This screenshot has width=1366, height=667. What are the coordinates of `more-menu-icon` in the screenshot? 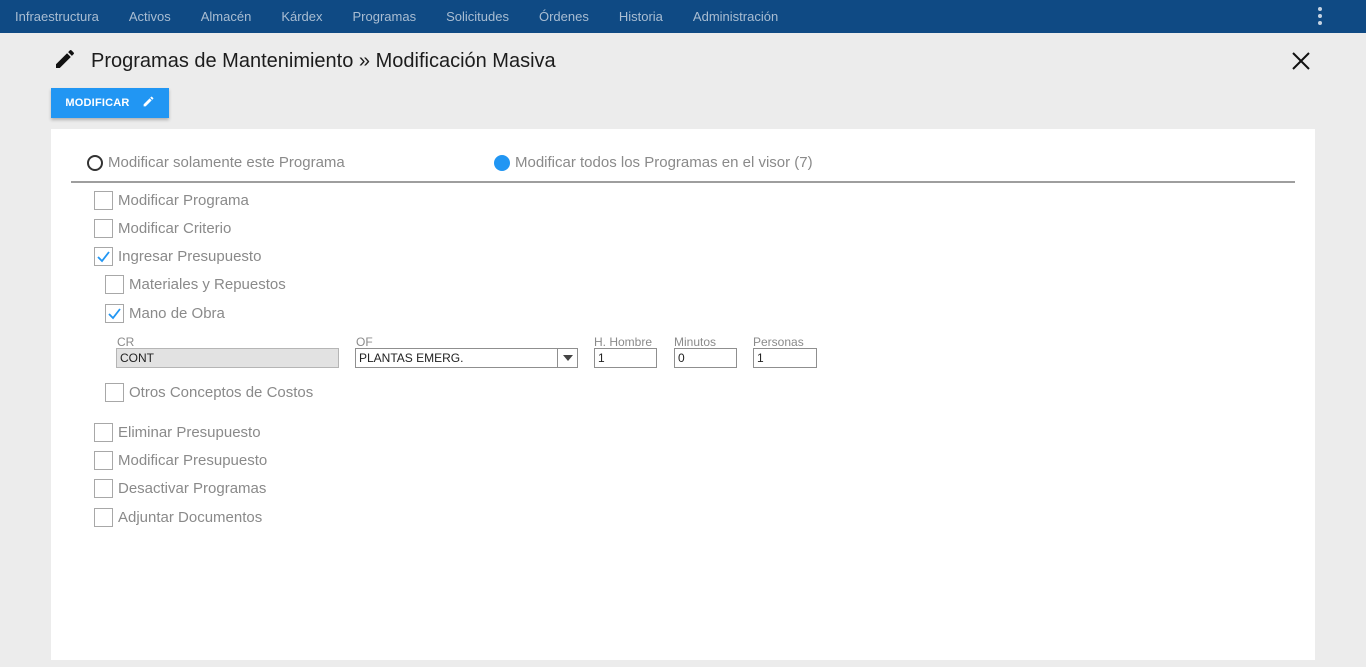 It's located at (1320, 16).